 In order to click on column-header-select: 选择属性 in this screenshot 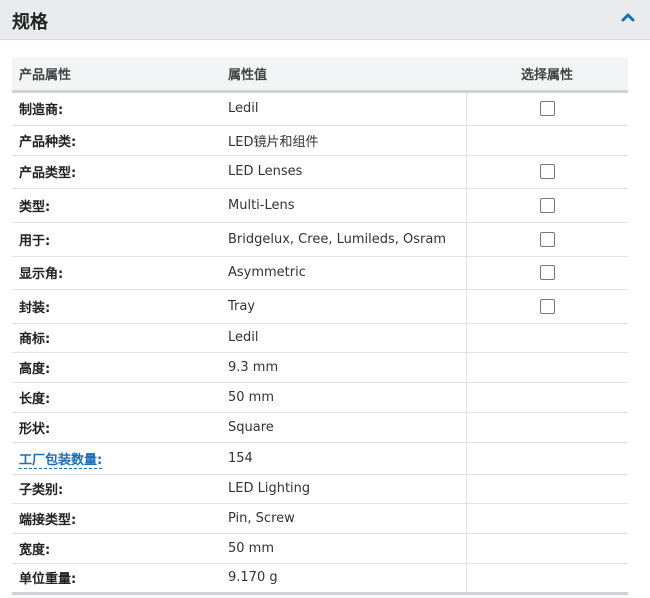, I will do `click(547, 75)`.